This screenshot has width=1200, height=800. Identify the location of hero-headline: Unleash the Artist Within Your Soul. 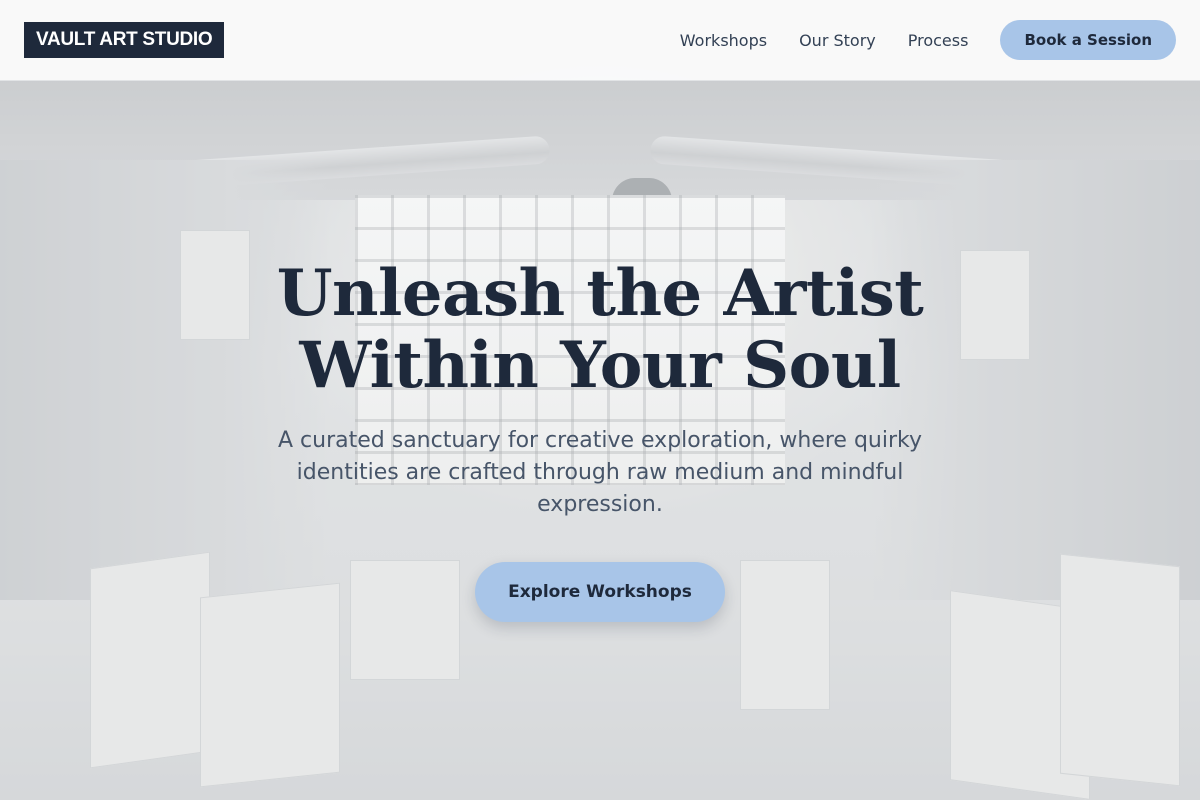
(600, 330).